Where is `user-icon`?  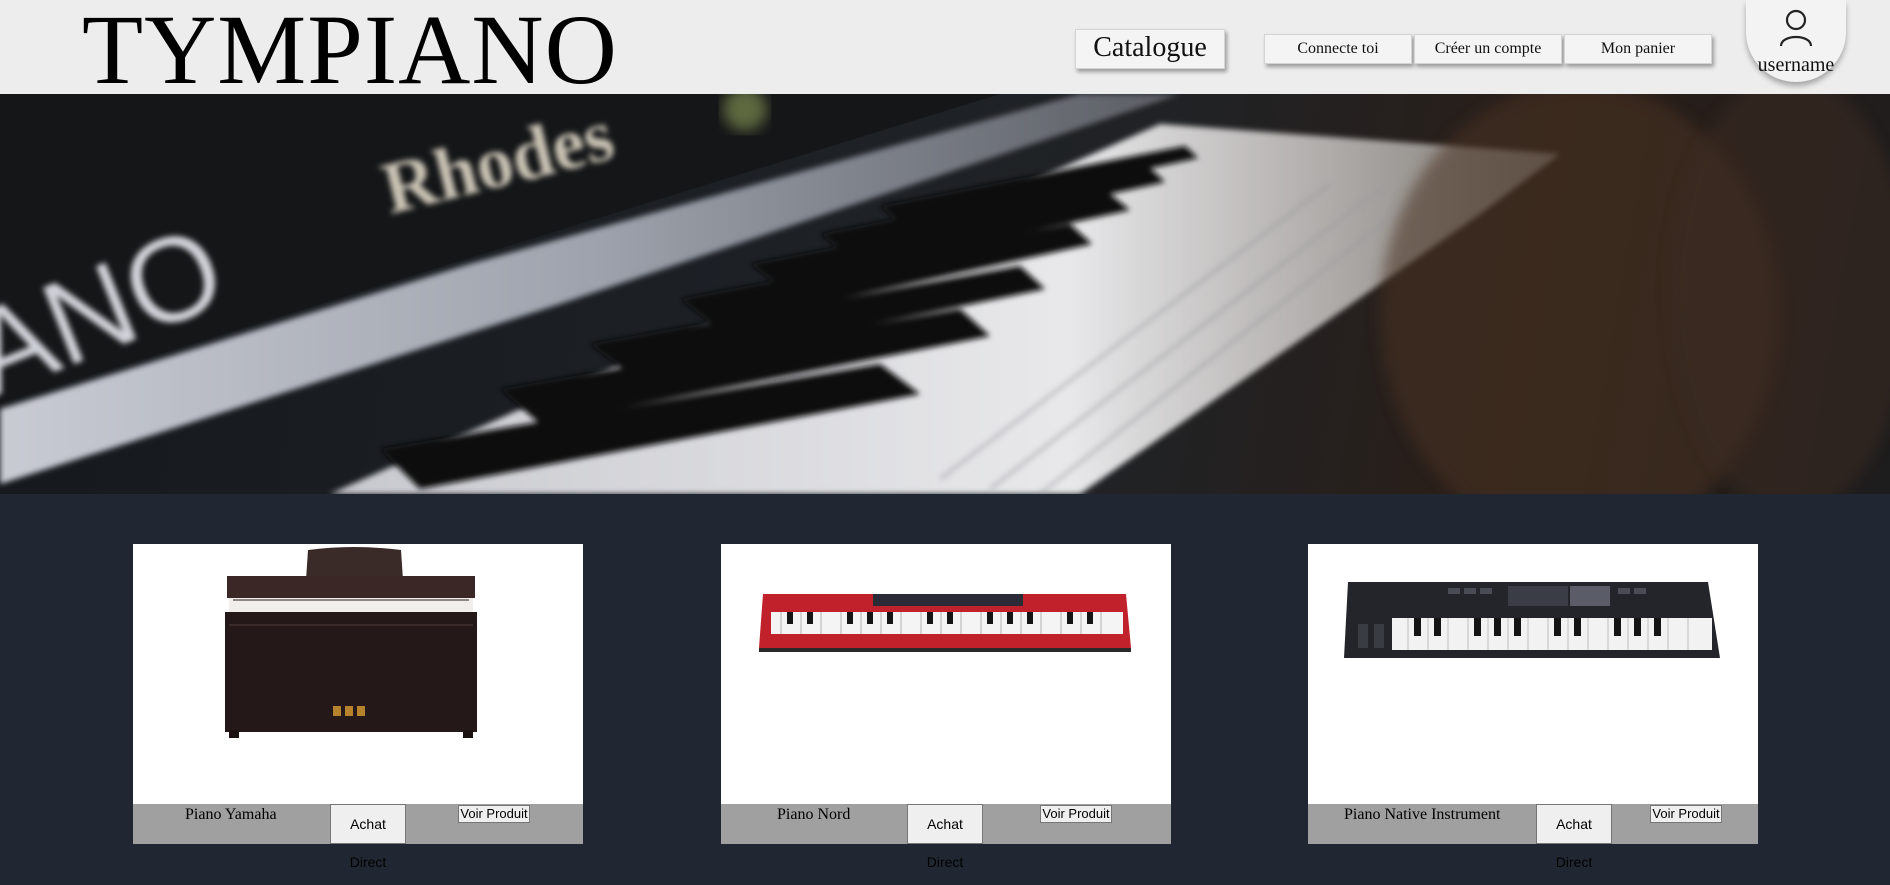 user-icon is located at coordinates (1796, 28).